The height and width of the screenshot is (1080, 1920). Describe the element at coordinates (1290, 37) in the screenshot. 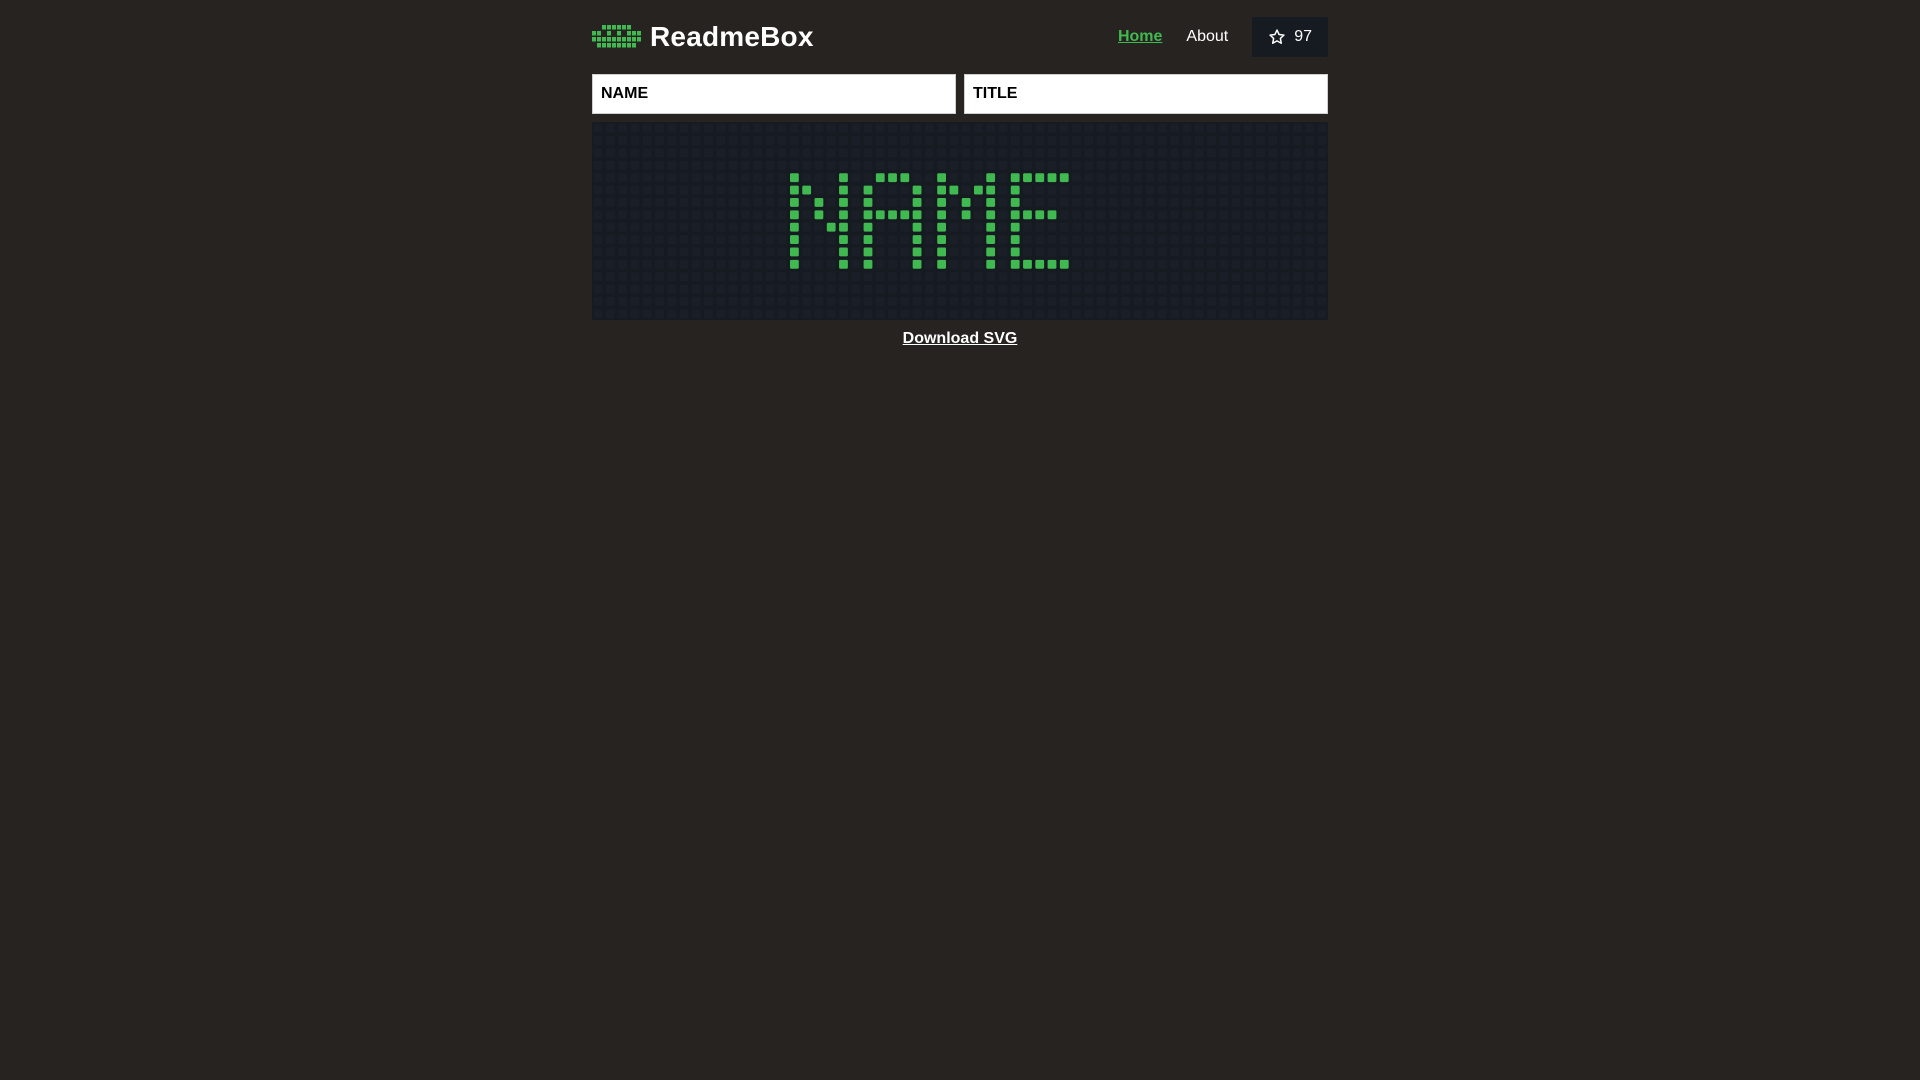

I see `github-star-button: 97` at that location.